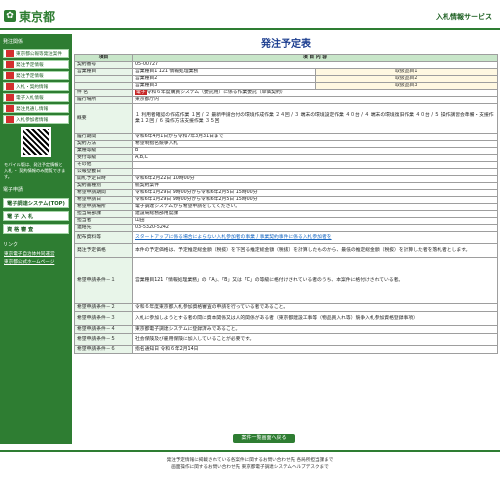  Describe the element at coordinates (10, 16) in the screenshot. I see `tokyo-emblem-icon: ✿` at that location.